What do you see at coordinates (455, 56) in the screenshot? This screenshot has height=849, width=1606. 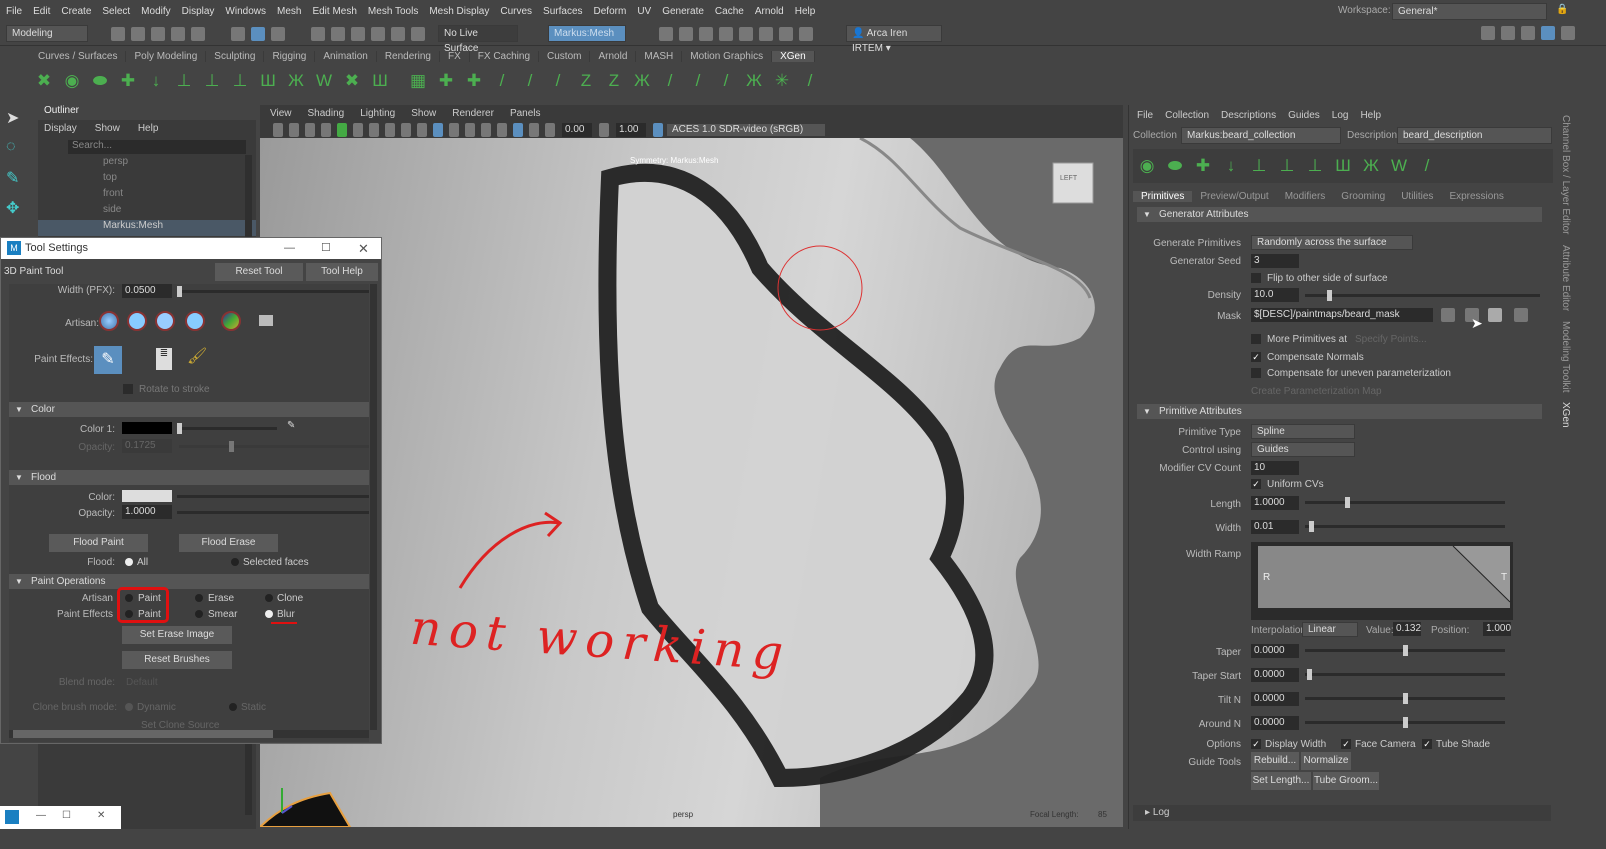 I see `shelf-tab-fx: FX` at bounding box center [455, 56].